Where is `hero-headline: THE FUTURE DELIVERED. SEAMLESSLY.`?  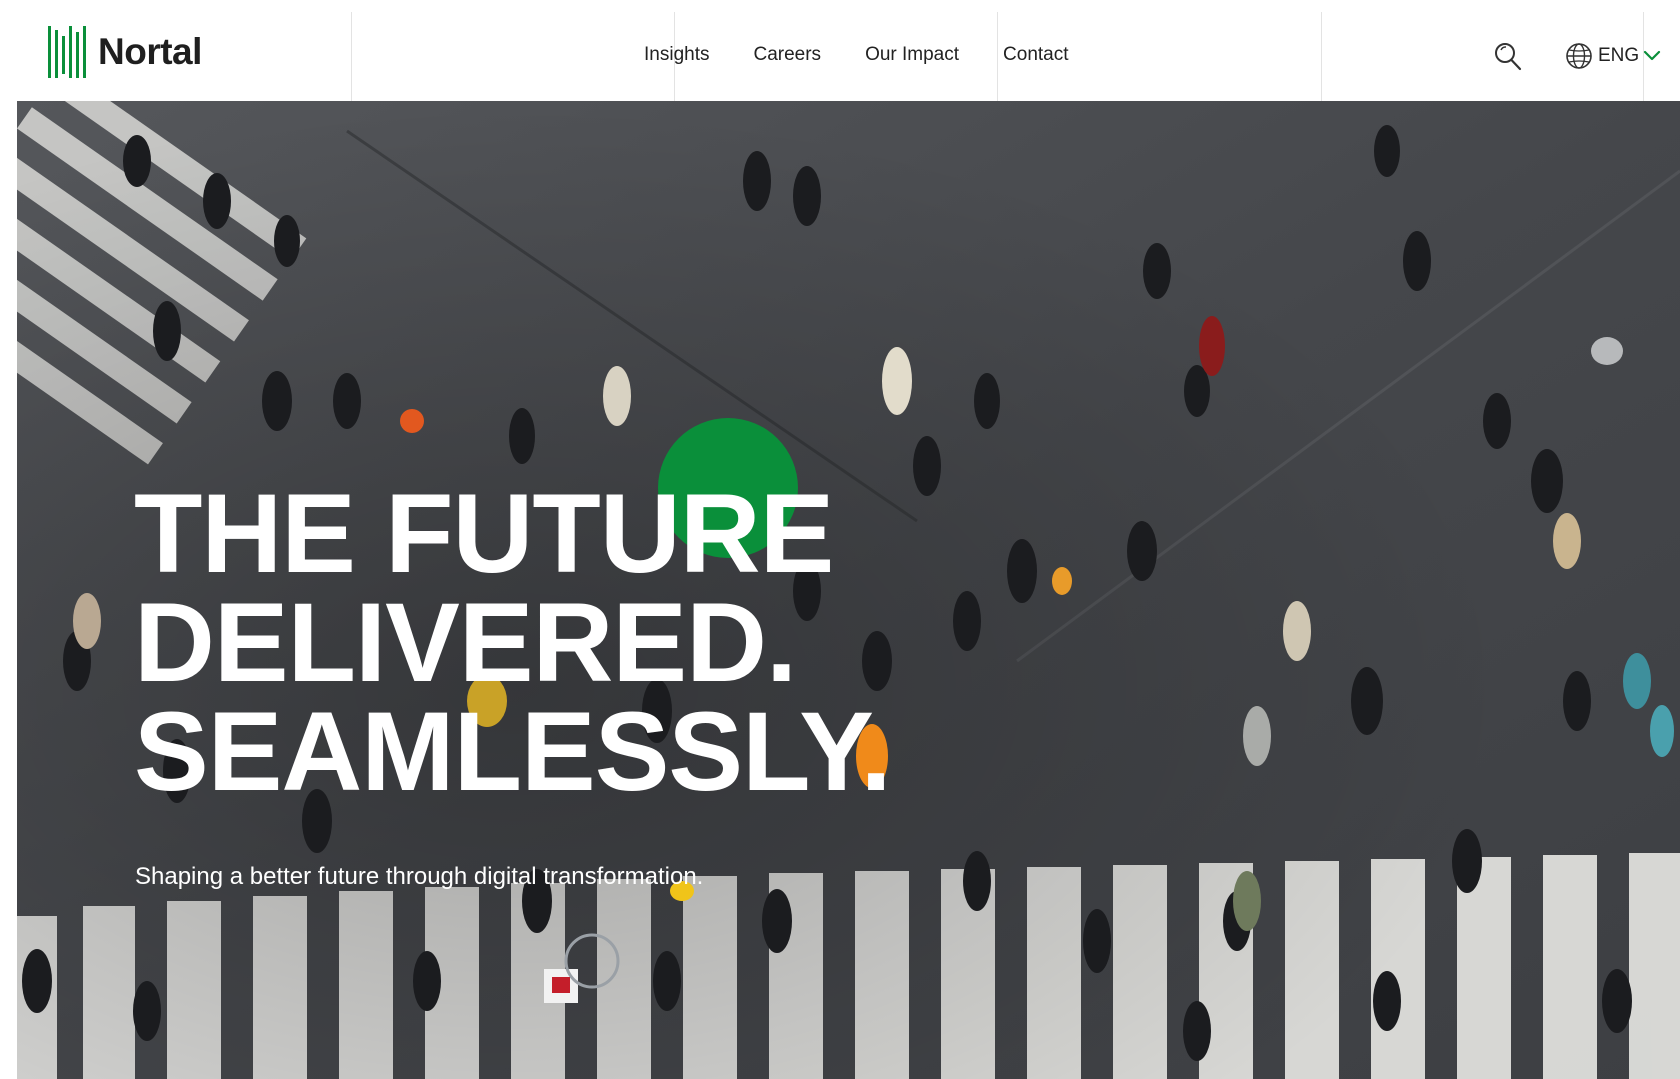
hero-headline: THE FUTURE DELIVERED. SEAMLESSLY. is located at coordinates (513, 642).